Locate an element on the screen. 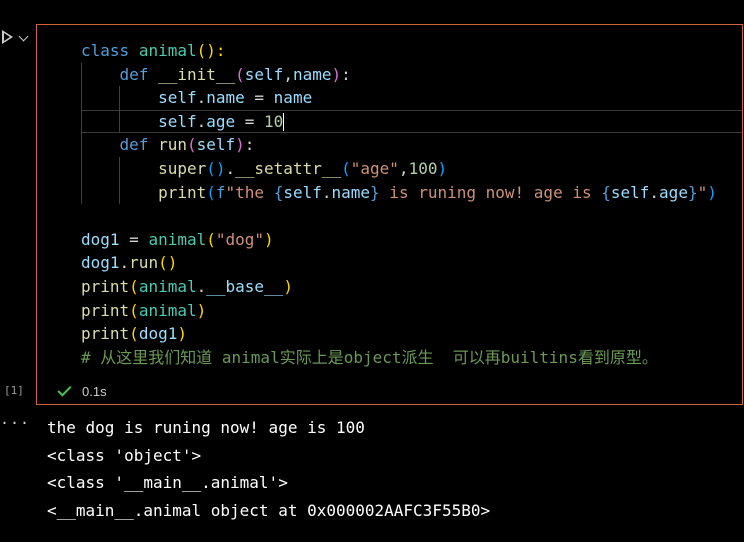 The image size is (744, 542). code-line-8-blank is located at coordinates (389, 216).